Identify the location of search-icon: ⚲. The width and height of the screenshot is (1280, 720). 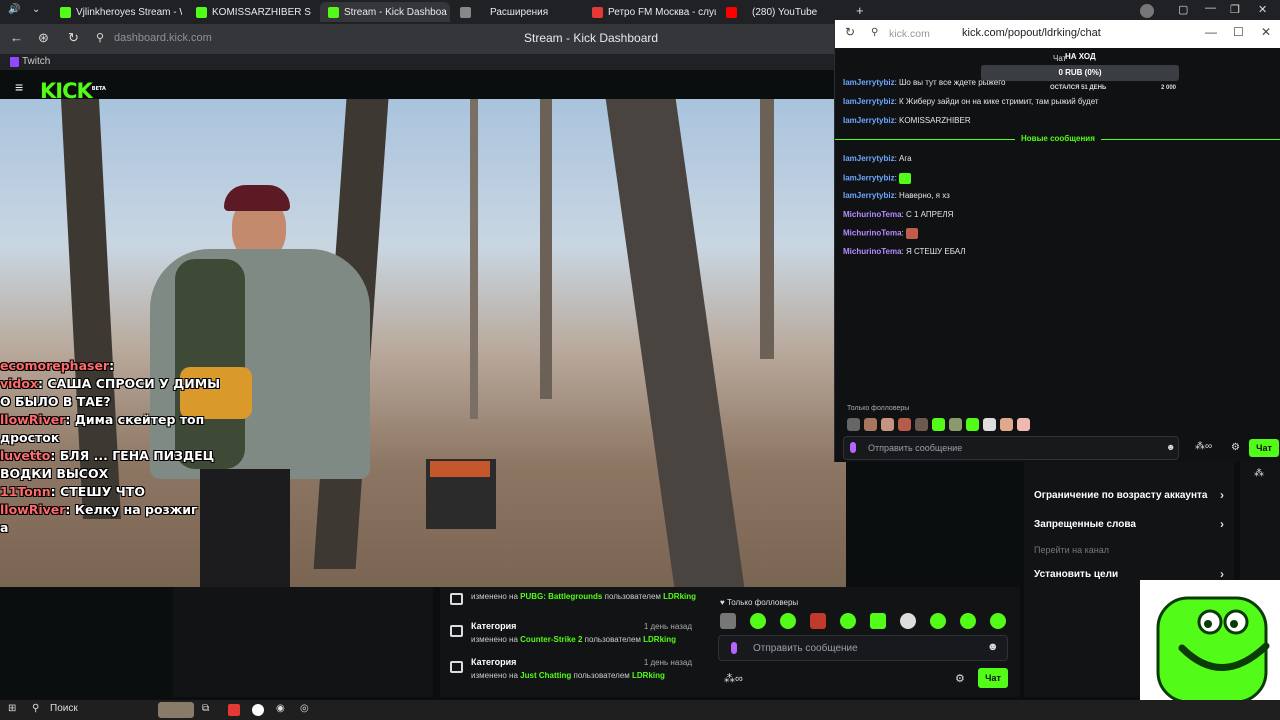
(35, 708).